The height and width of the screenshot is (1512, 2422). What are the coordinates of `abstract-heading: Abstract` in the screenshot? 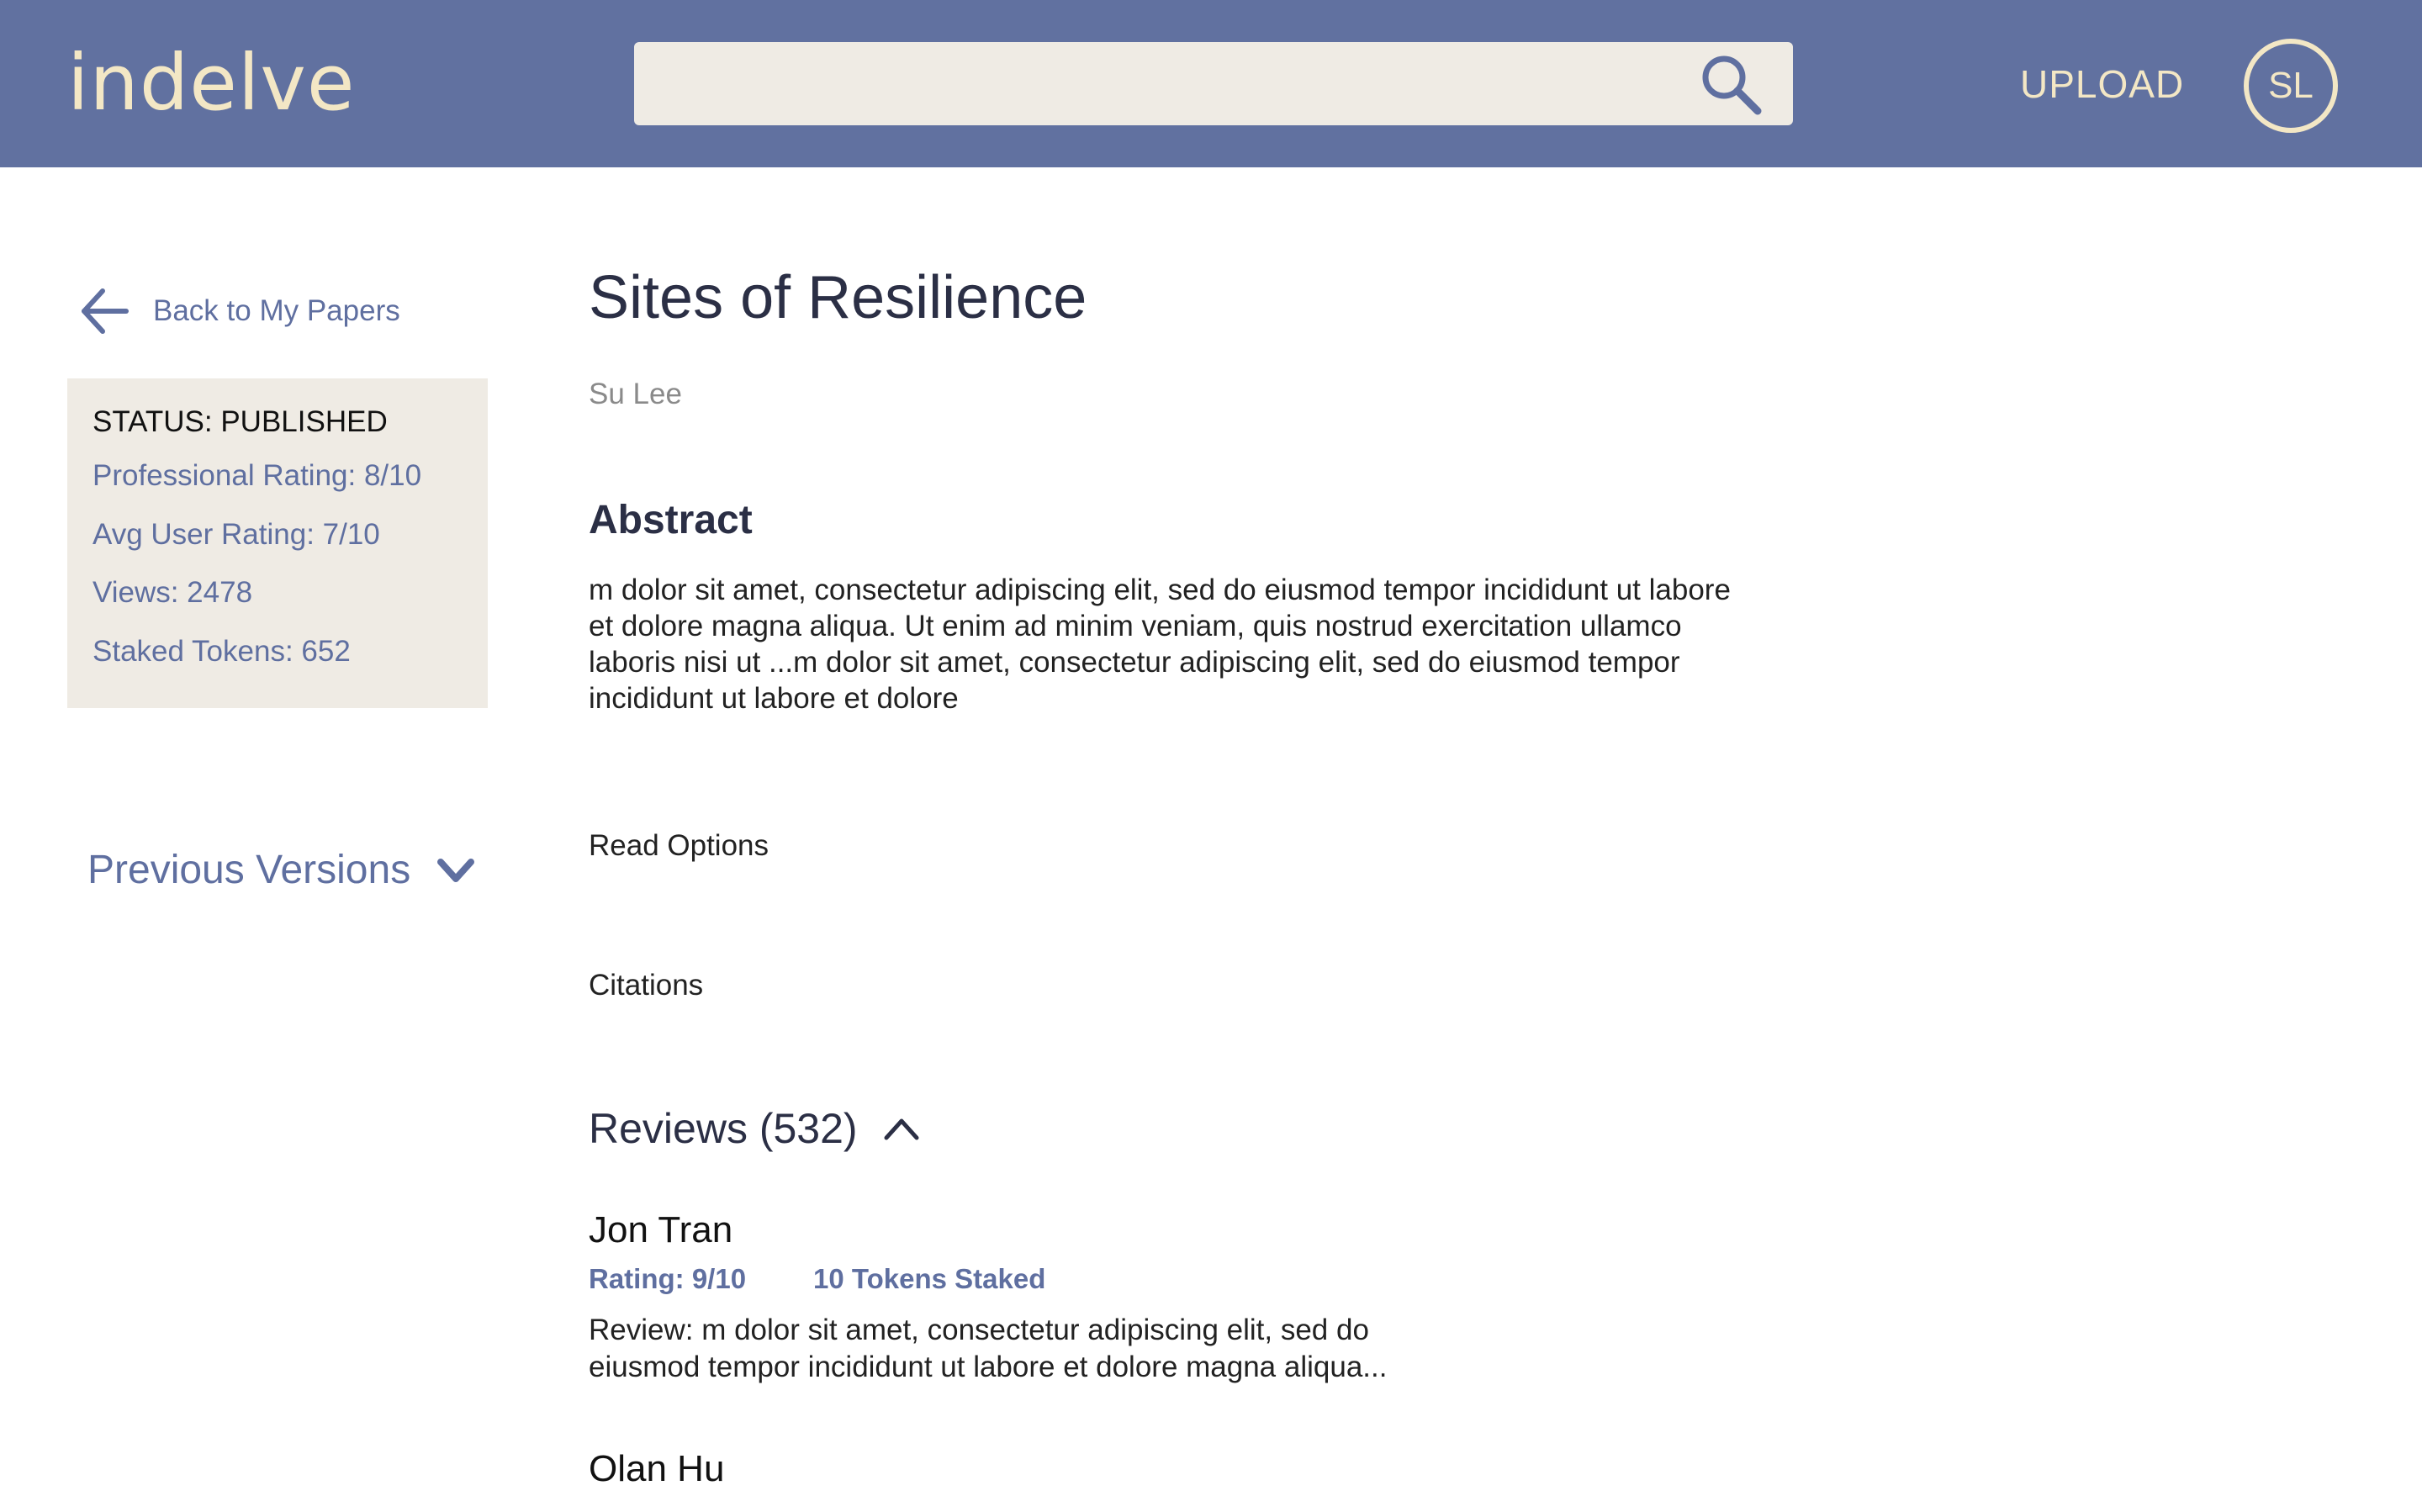 It's located at (671, 520).